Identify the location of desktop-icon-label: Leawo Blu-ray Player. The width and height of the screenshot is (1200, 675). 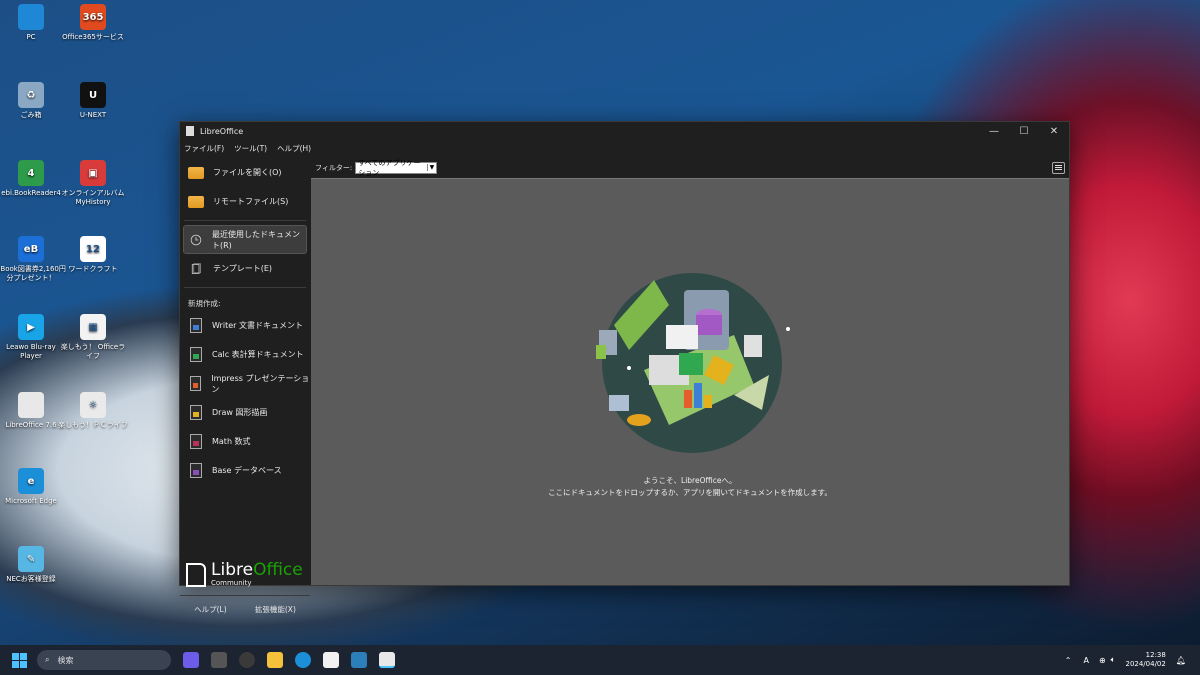
(31, 351).